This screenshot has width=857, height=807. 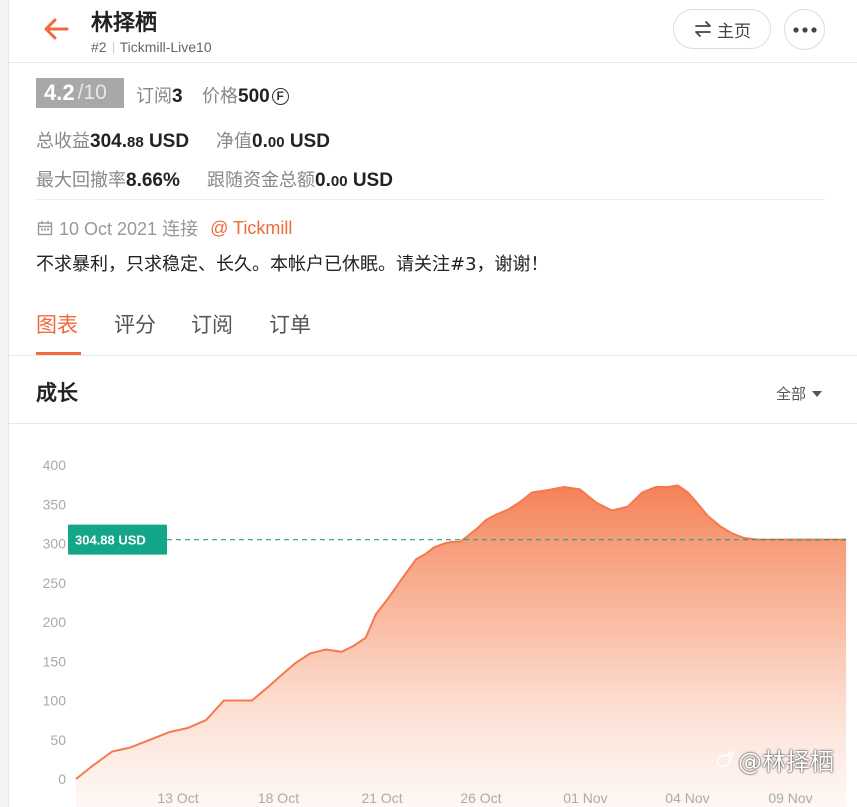 What do you see at coordinates (725, 758) in the screenshot?
I see `weibo-logo-icon` at bounding box center [725, 758].